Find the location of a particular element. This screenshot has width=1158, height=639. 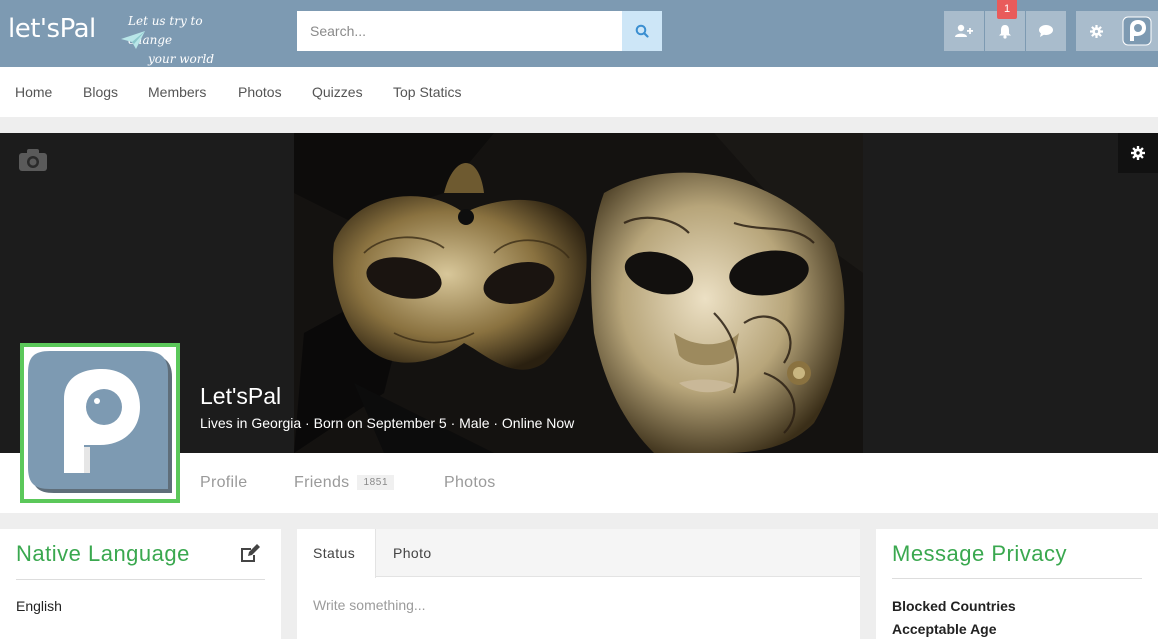

nav-item-members: Members is located at coordinates (177, 92).